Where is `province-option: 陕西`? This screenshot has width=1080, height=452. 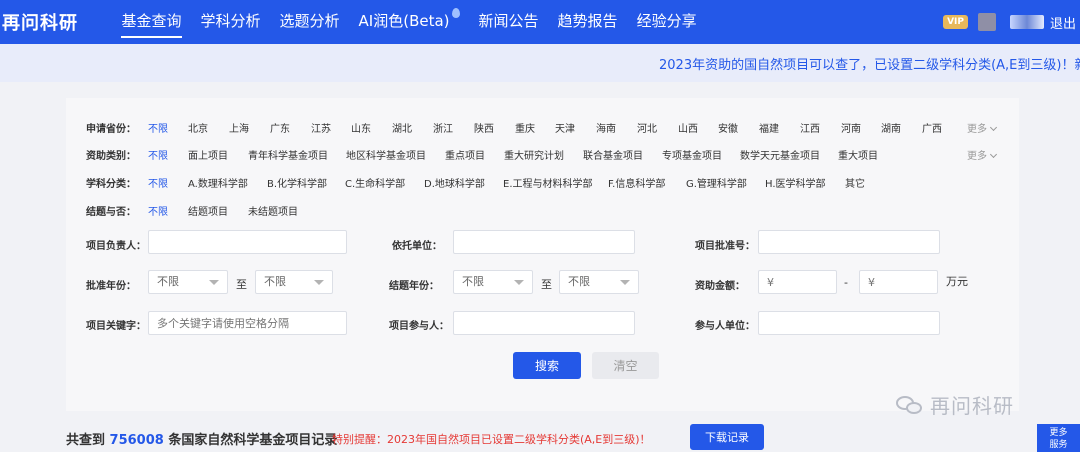 province-option: 陕西 is located at coordinates (484, 127).